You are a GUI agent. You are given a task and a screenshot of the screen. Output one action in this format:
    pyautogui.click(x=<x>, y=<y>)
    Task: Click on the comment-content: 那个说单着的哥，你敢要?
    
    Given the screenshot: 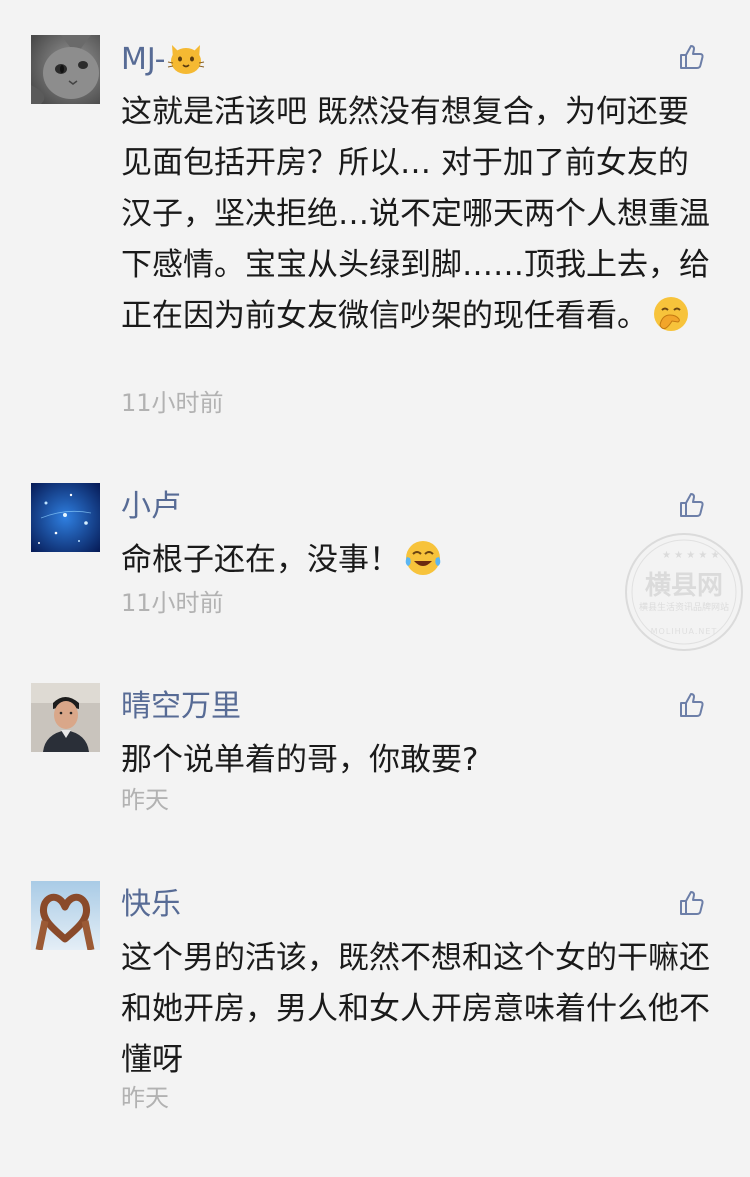 What is the action you would take?
    pyautogui.click(x=418, y=760)
    